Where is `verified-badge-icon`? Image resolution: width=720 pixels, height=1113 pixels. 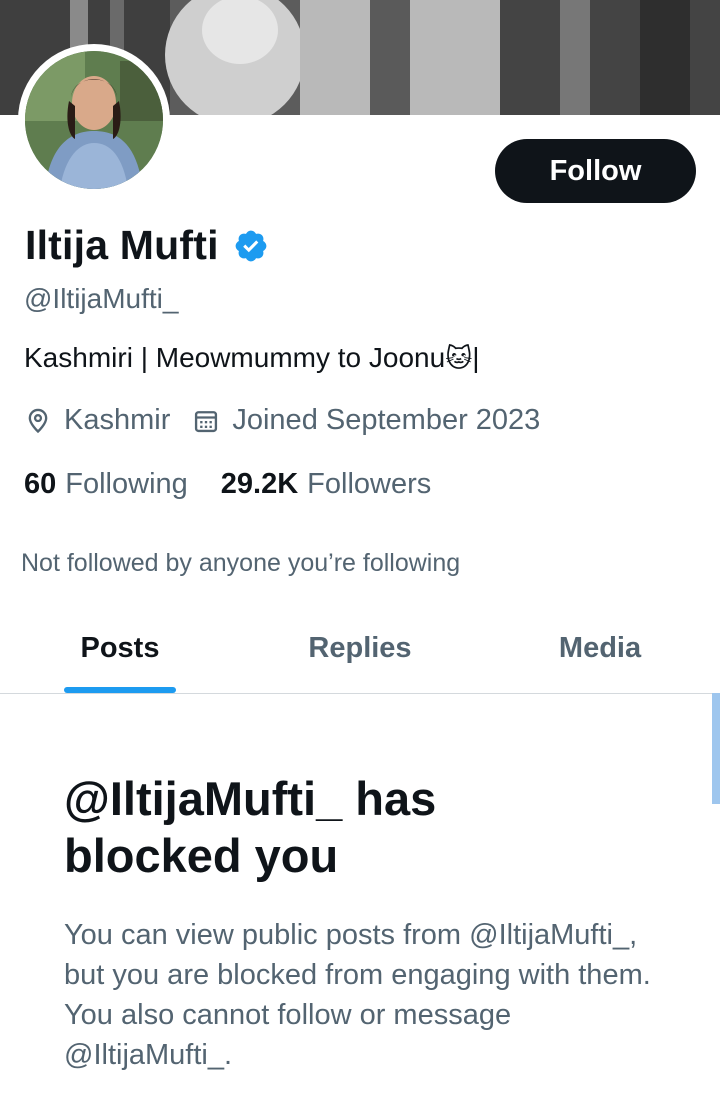 verified-badge-icon is located at coordinates (251, 246).